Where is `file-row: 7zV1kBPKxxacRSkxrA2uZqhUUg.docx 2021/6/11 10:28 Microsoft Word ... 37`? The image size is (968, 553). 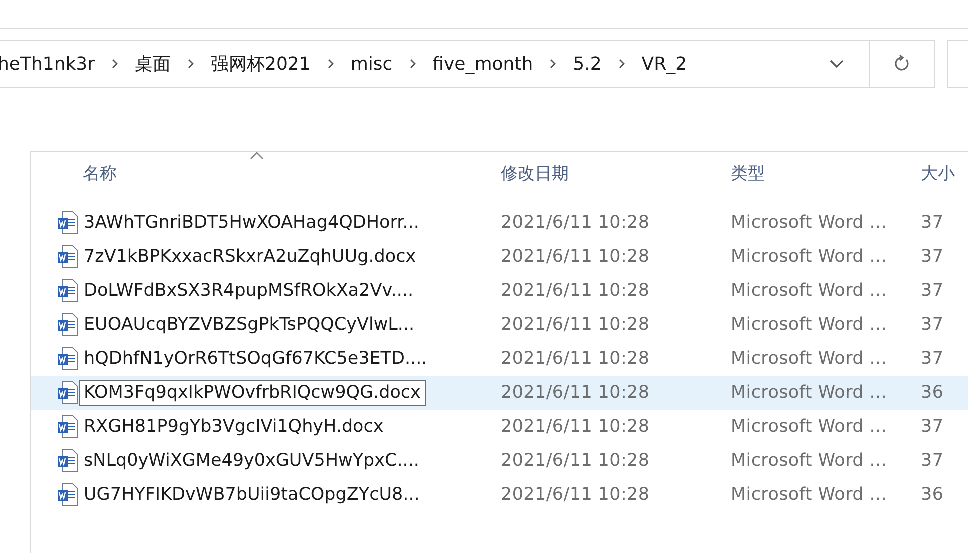 file-row: 7zV1kBPKxxacRSkxrA2uZqhUUg.docx 2021/6/11 10:28 Microsoft Word ... 37 is located at coordinates (499, 257).